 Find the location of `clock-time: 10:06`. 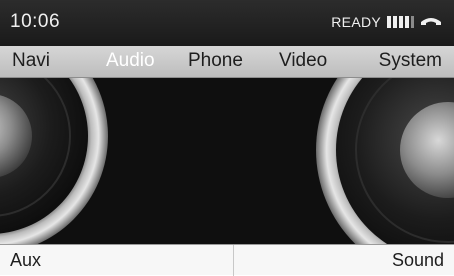

clock-time: 10:06 is located at coordinates (35, 21).